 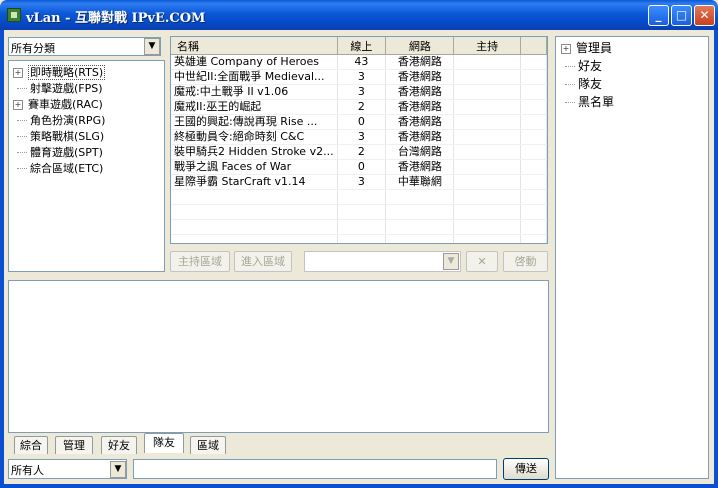 What do you see at coordinates (254, 46) in the screenshot?
I see `column-header: 名稱` at bounding box center [254, 46].